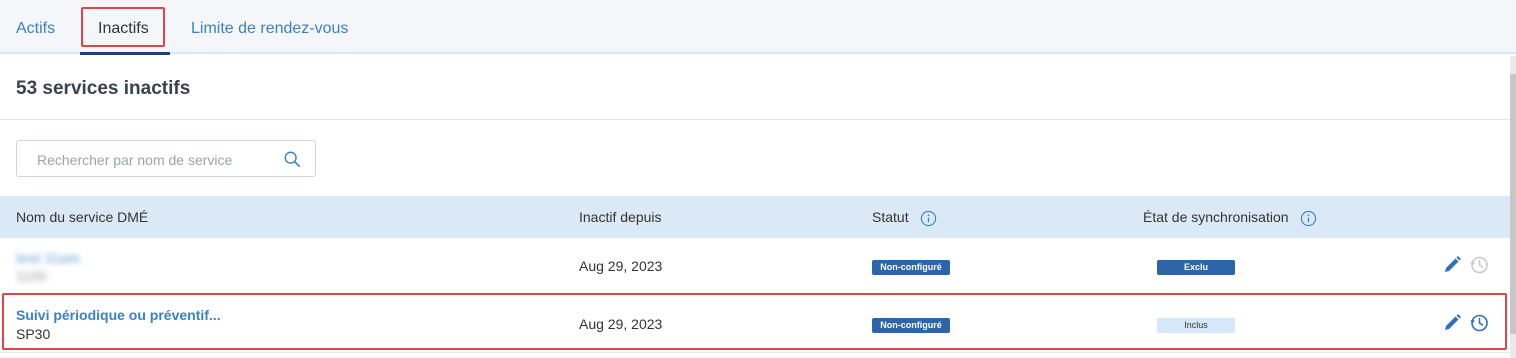 The width and height of the screenshot is (1516, 358). Describe the element at coordinates (620, 217) in the screenshot. I see `column-header-inactive-since: Inactif depuis` at that location.